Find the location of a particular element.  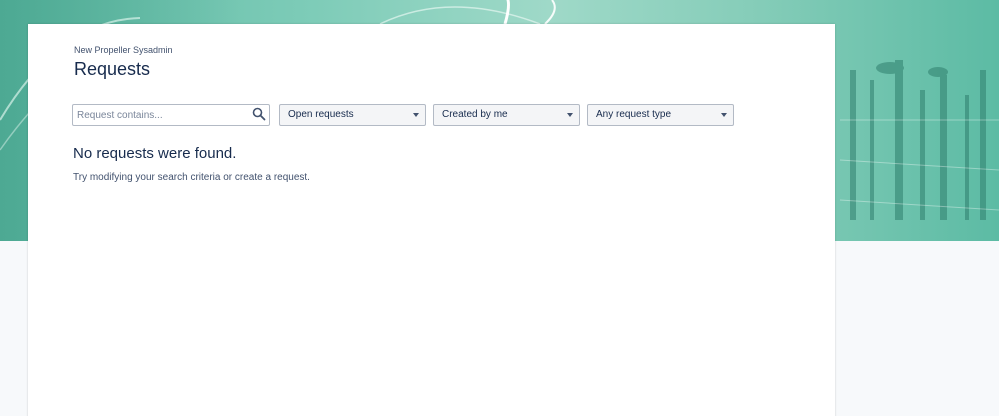

search-box is located at coordinates (171, 115).